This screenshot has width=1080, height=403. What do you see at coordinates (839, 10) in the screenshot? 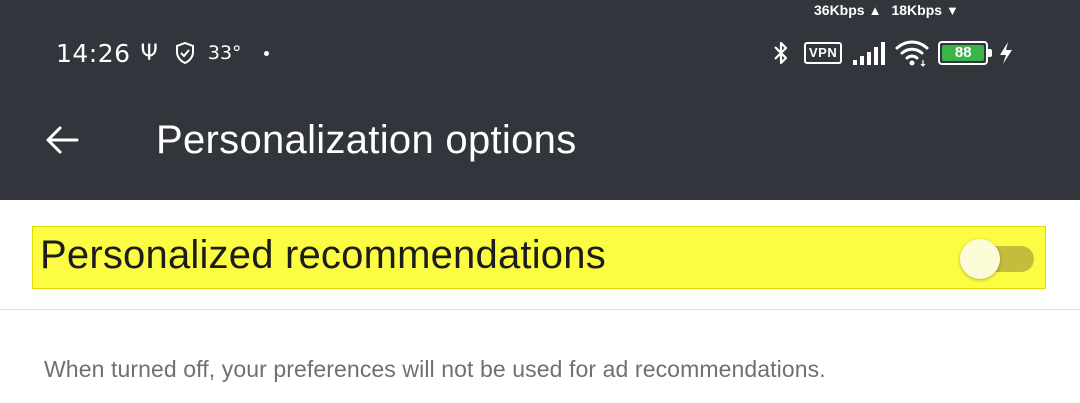
I see `upload-speed: 36Kbps` at bounding box center [839, 10].